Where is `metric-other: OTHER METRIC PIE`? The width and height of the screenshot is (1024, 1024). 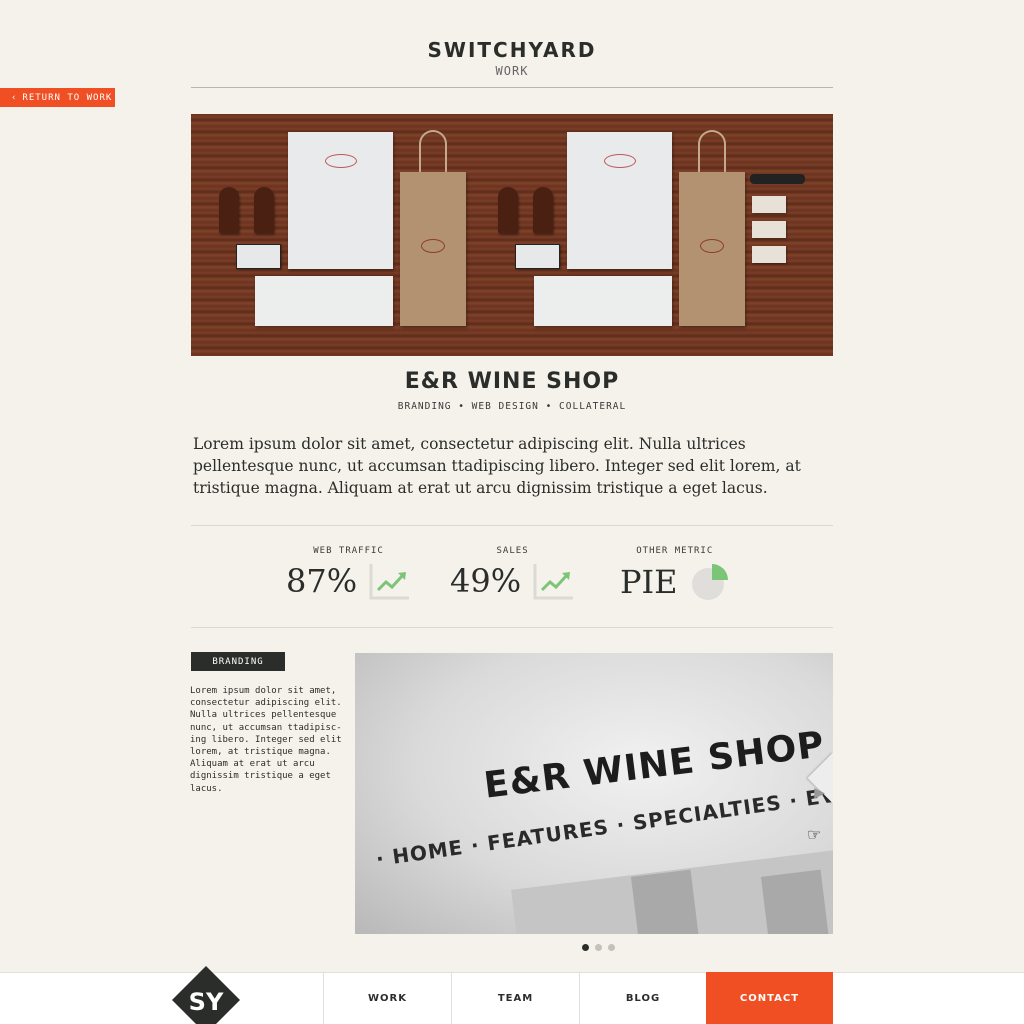 metric-other: OTHER METRIC PIE is located at coordinates (675, 574).